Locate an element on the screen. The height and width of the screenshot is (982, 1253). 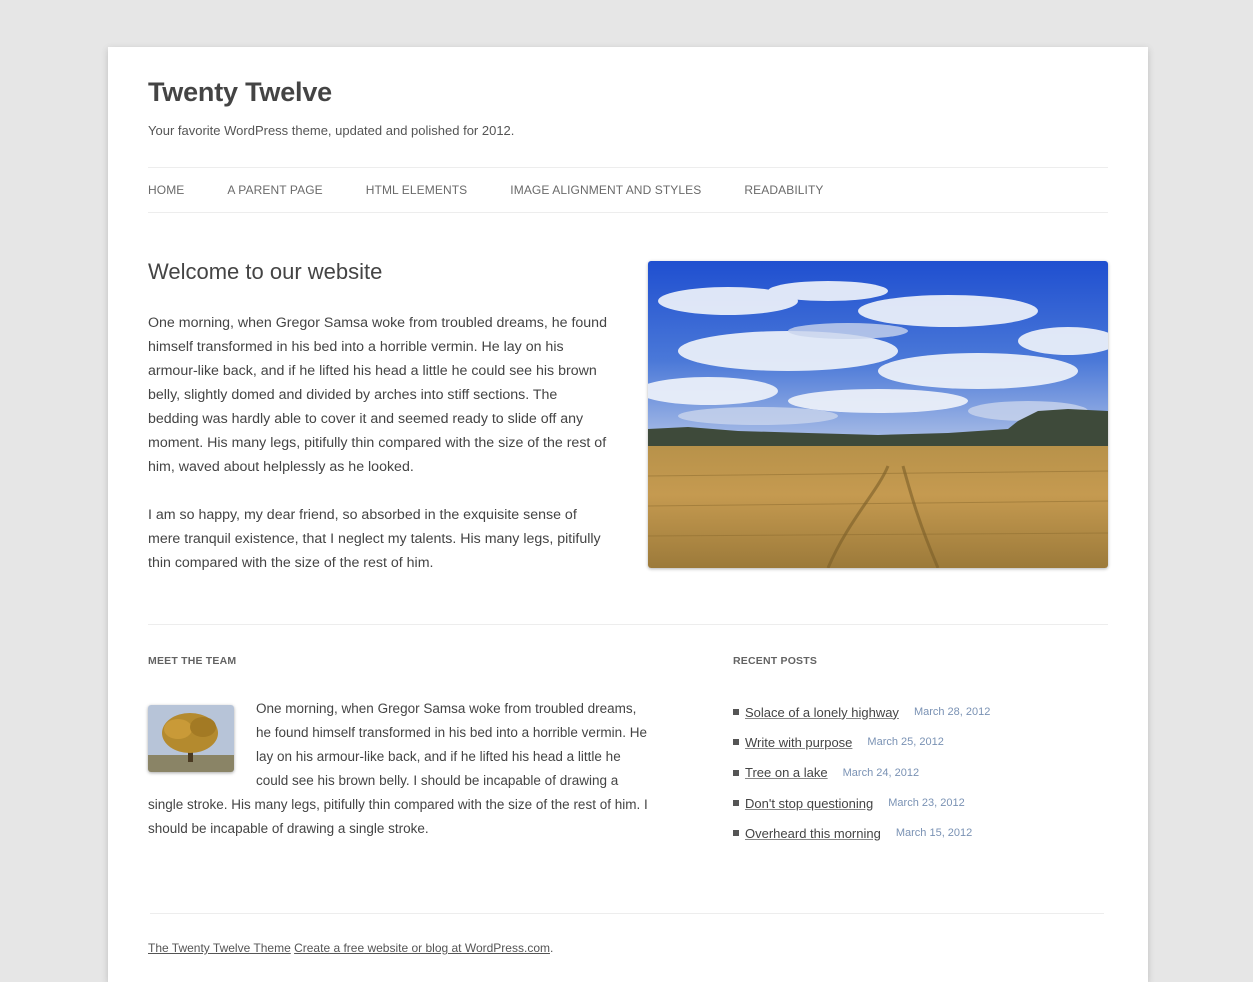
nav-item-html-elements: HTML ELEMENTS is located at coordinates (417, 190).